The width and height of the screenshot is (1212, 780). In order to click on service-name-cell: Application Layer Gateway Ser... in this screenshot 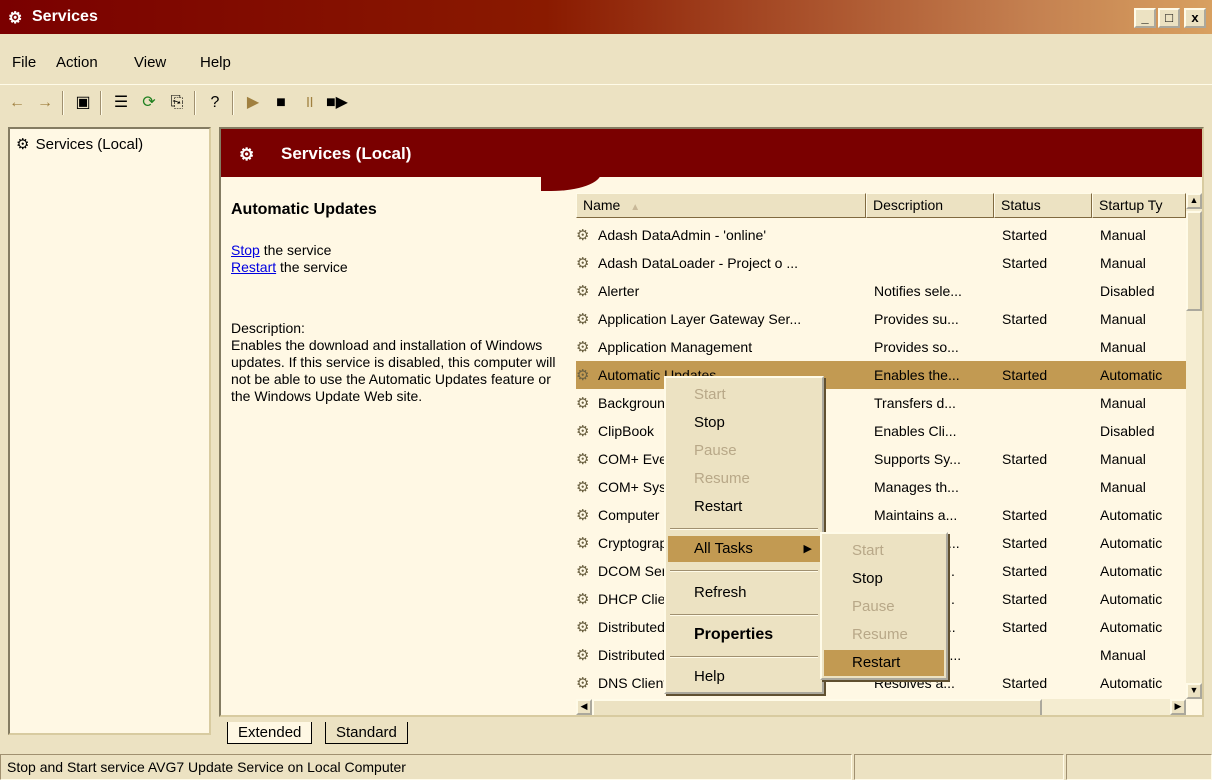, I will do `click(700, 319)`.